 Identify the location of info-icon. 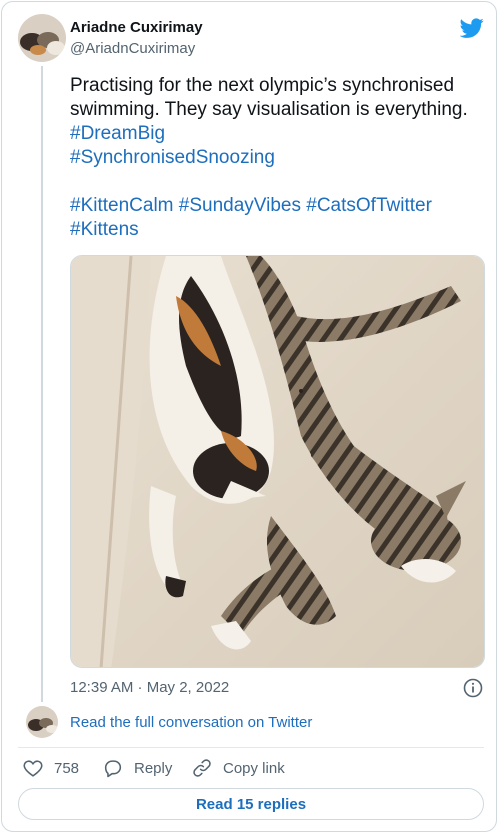
(473, 688).